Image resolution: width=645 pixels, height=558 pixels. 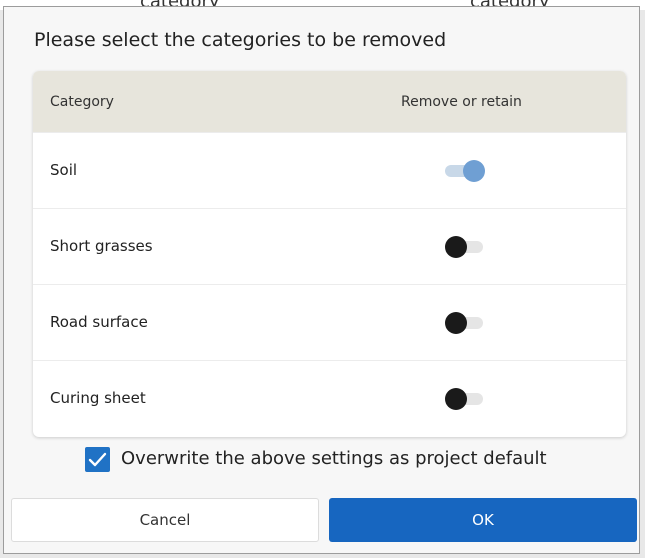 I want to click on toggle-road-surface, so click(x=464, y=323).